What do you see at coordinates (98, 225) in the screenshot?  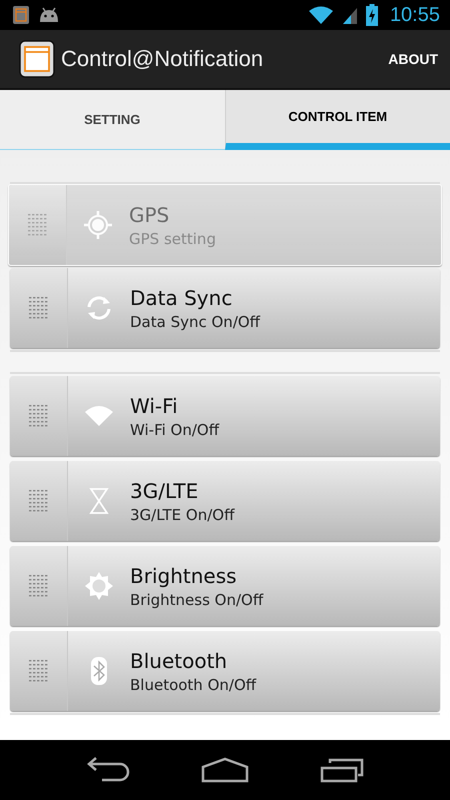 I see `crosshair-icon` at bounding box center [98, 225].